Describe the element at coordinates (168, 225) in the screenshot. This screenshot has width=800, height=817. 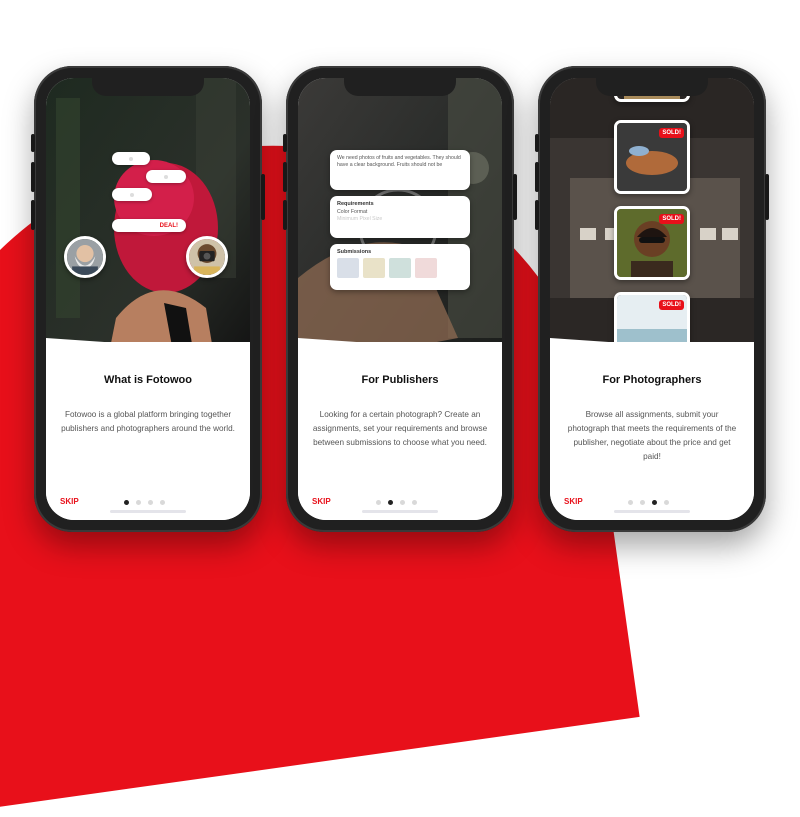
I see `deal-label: DEAL!` at that location.